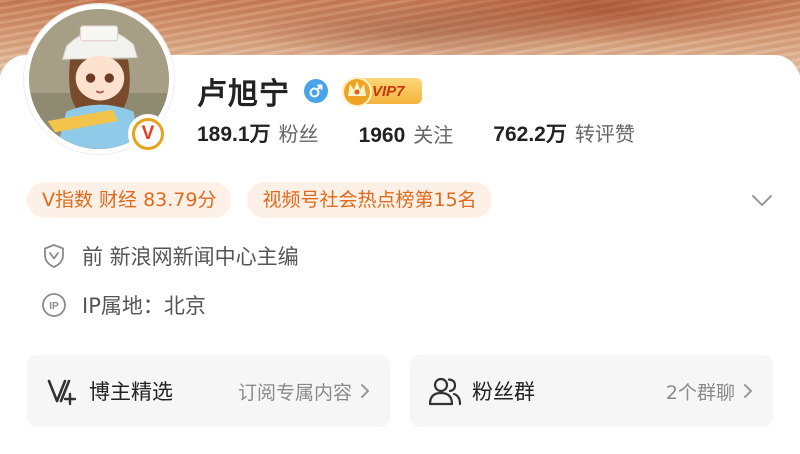 This screenshot has width=800, height=454. What do you see at coordinates (234, 134) in the screenshot?
I see `stat-value: 189.1万` at bounding box center [234, 134].